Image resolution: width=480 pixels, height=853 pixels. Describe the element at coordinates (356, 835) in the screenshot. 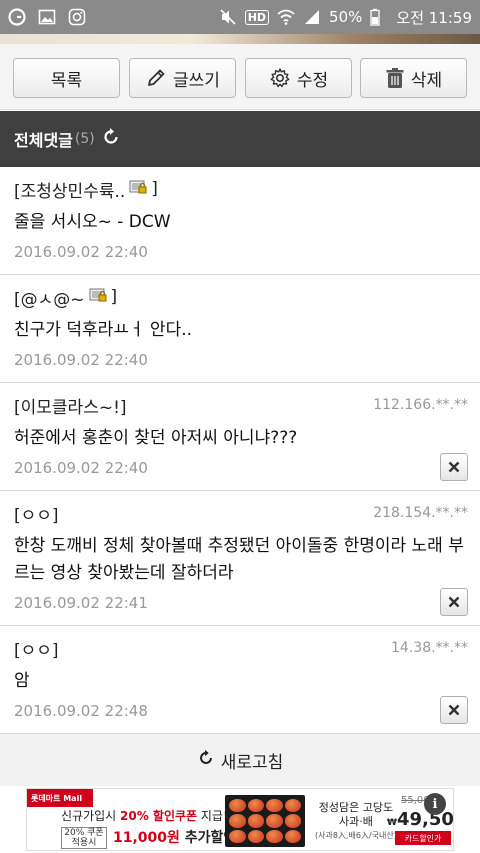

I see `ad-product-detail: (사과8入,배6入/국내산)` at that location.